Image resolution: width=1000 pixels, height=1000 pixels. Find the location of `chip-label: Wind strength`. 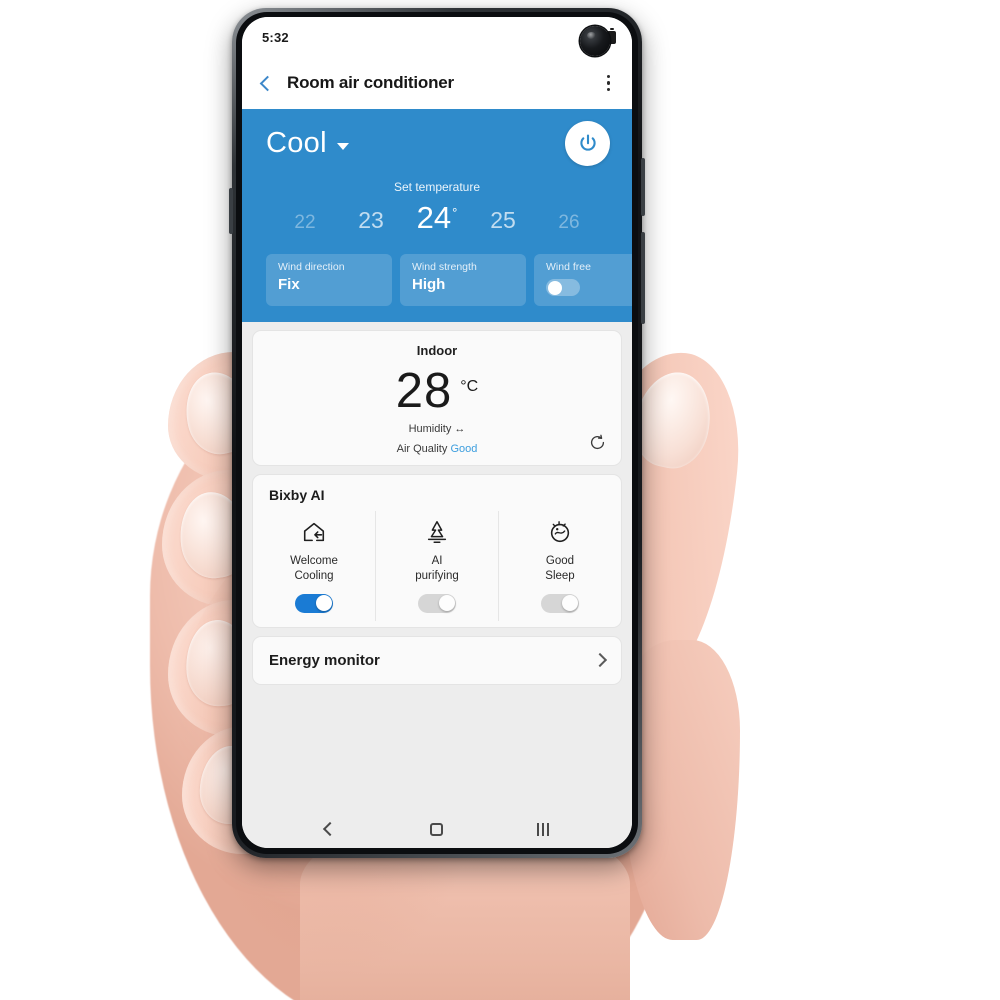

chip-label: Wind strength is located at coordinates (444, 267).